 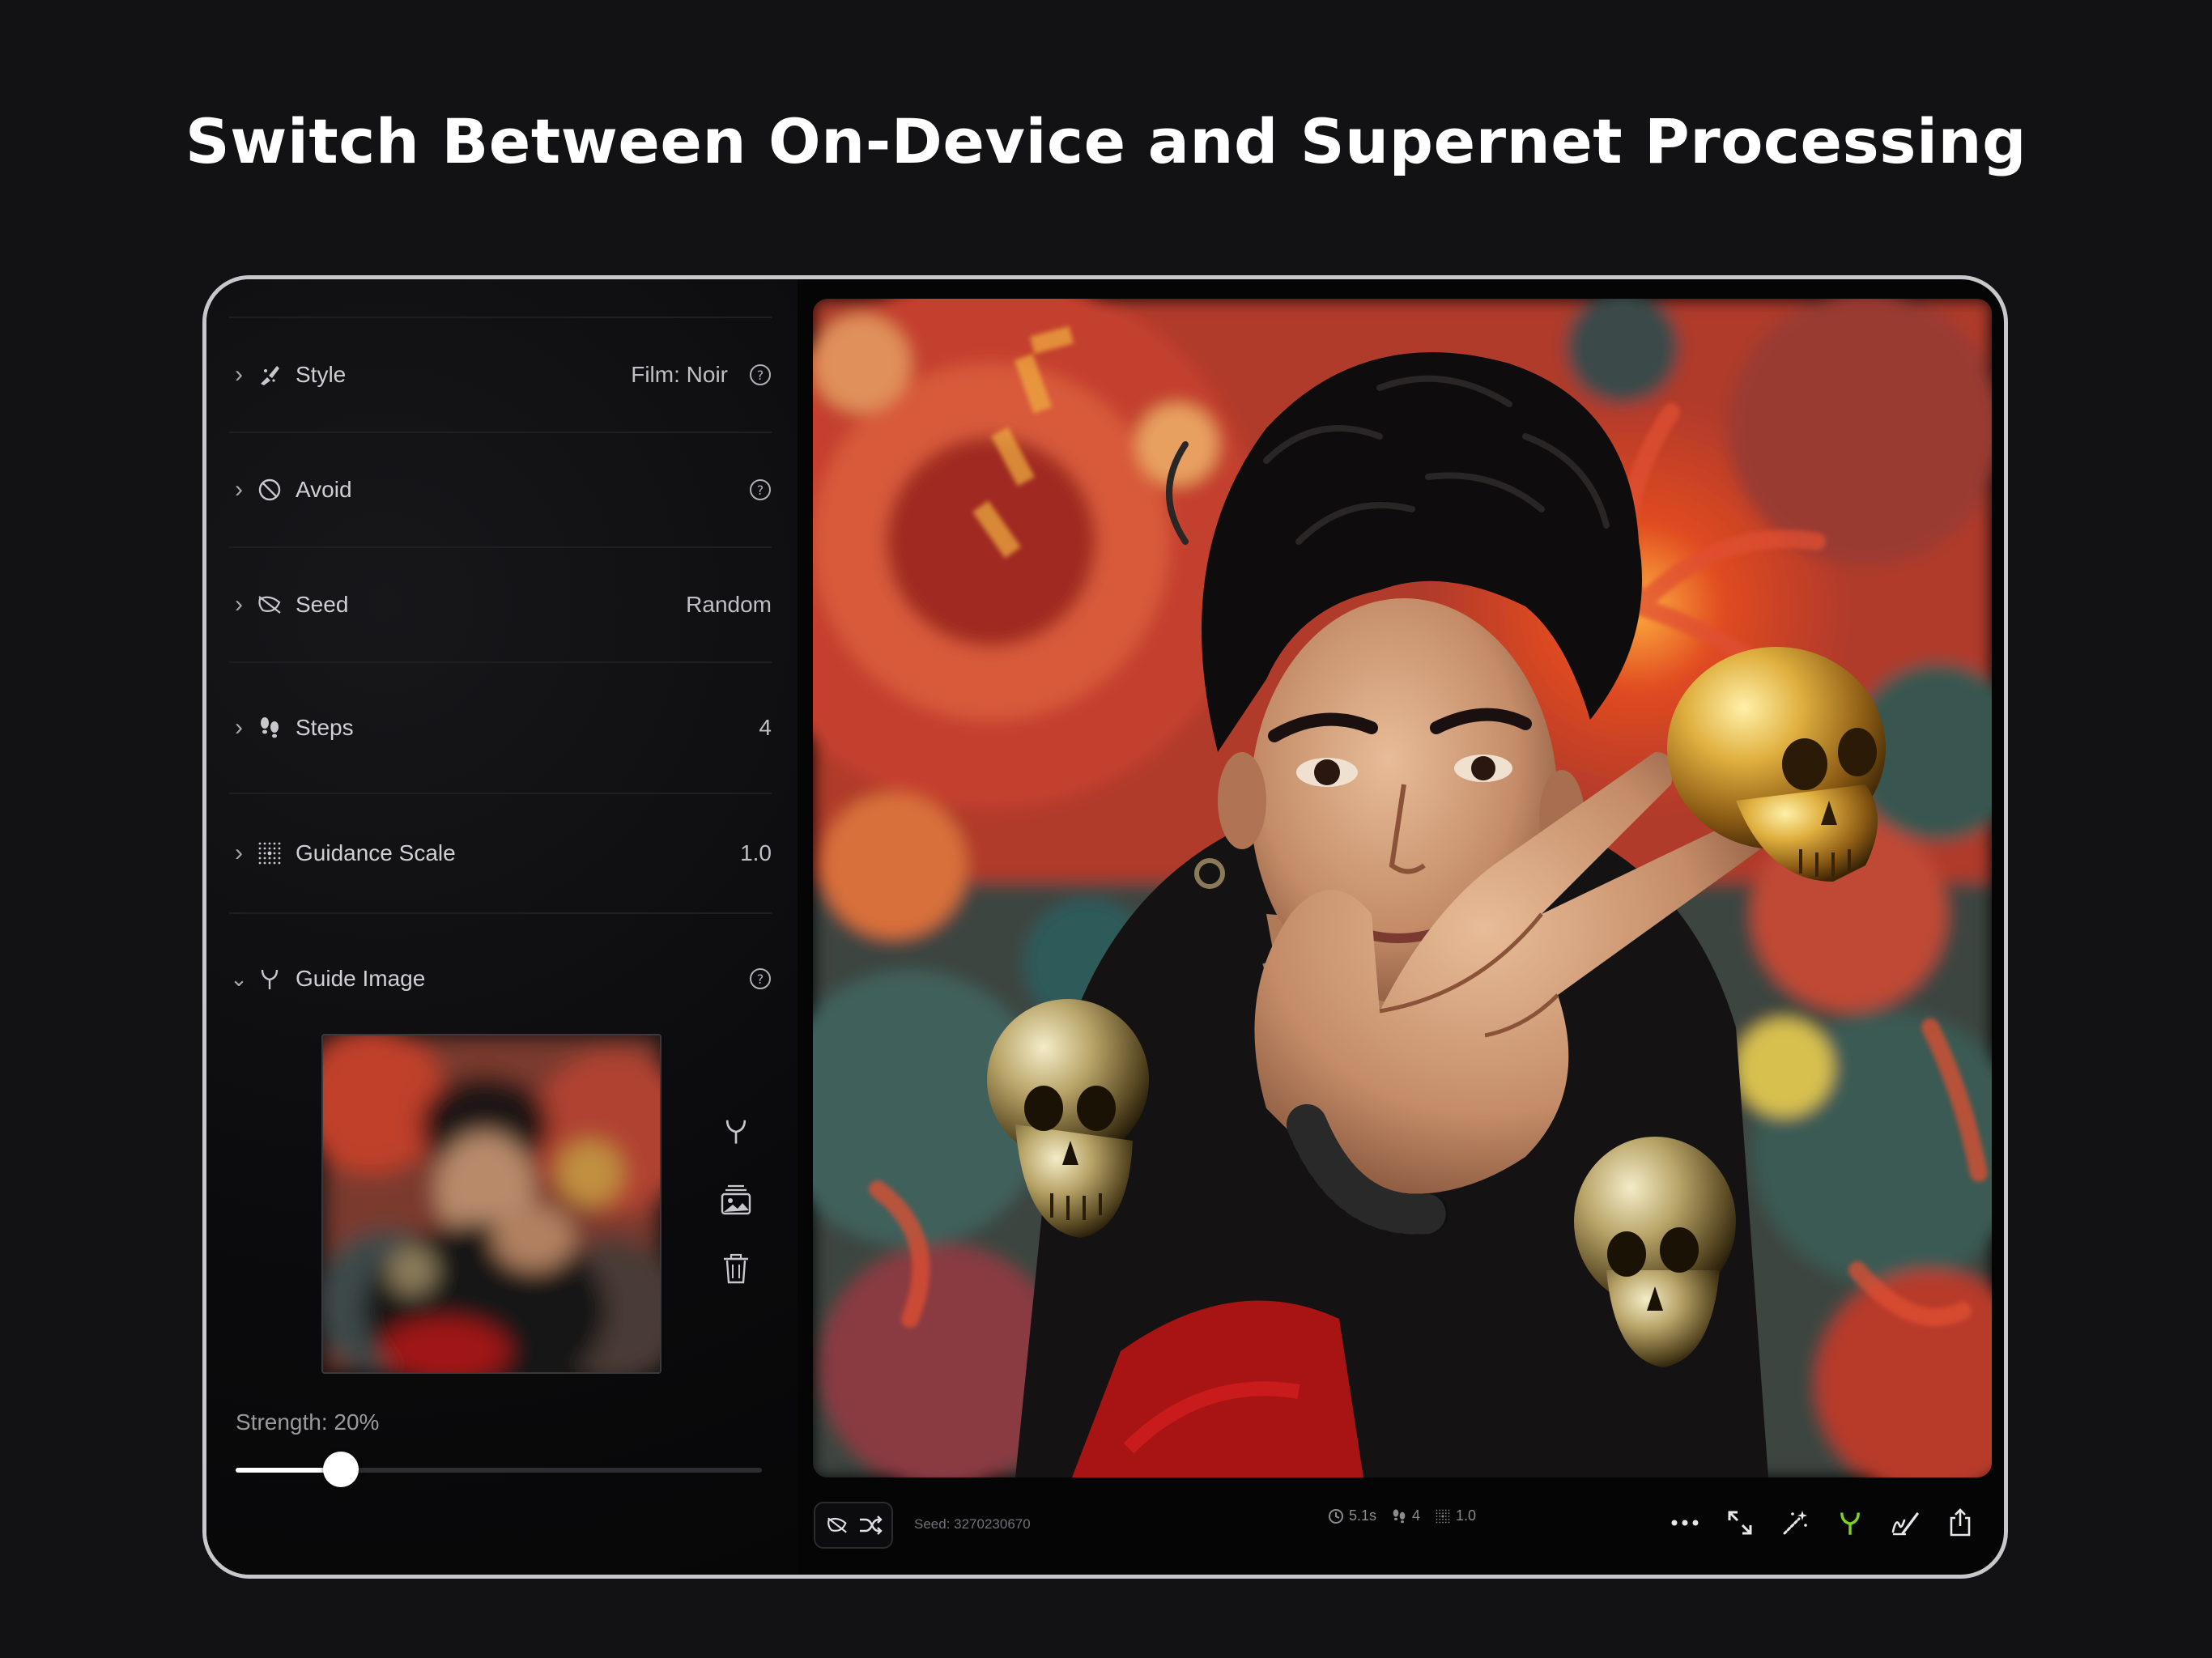 I want to click on shuffle-icon, so click(x=870, y=1525).